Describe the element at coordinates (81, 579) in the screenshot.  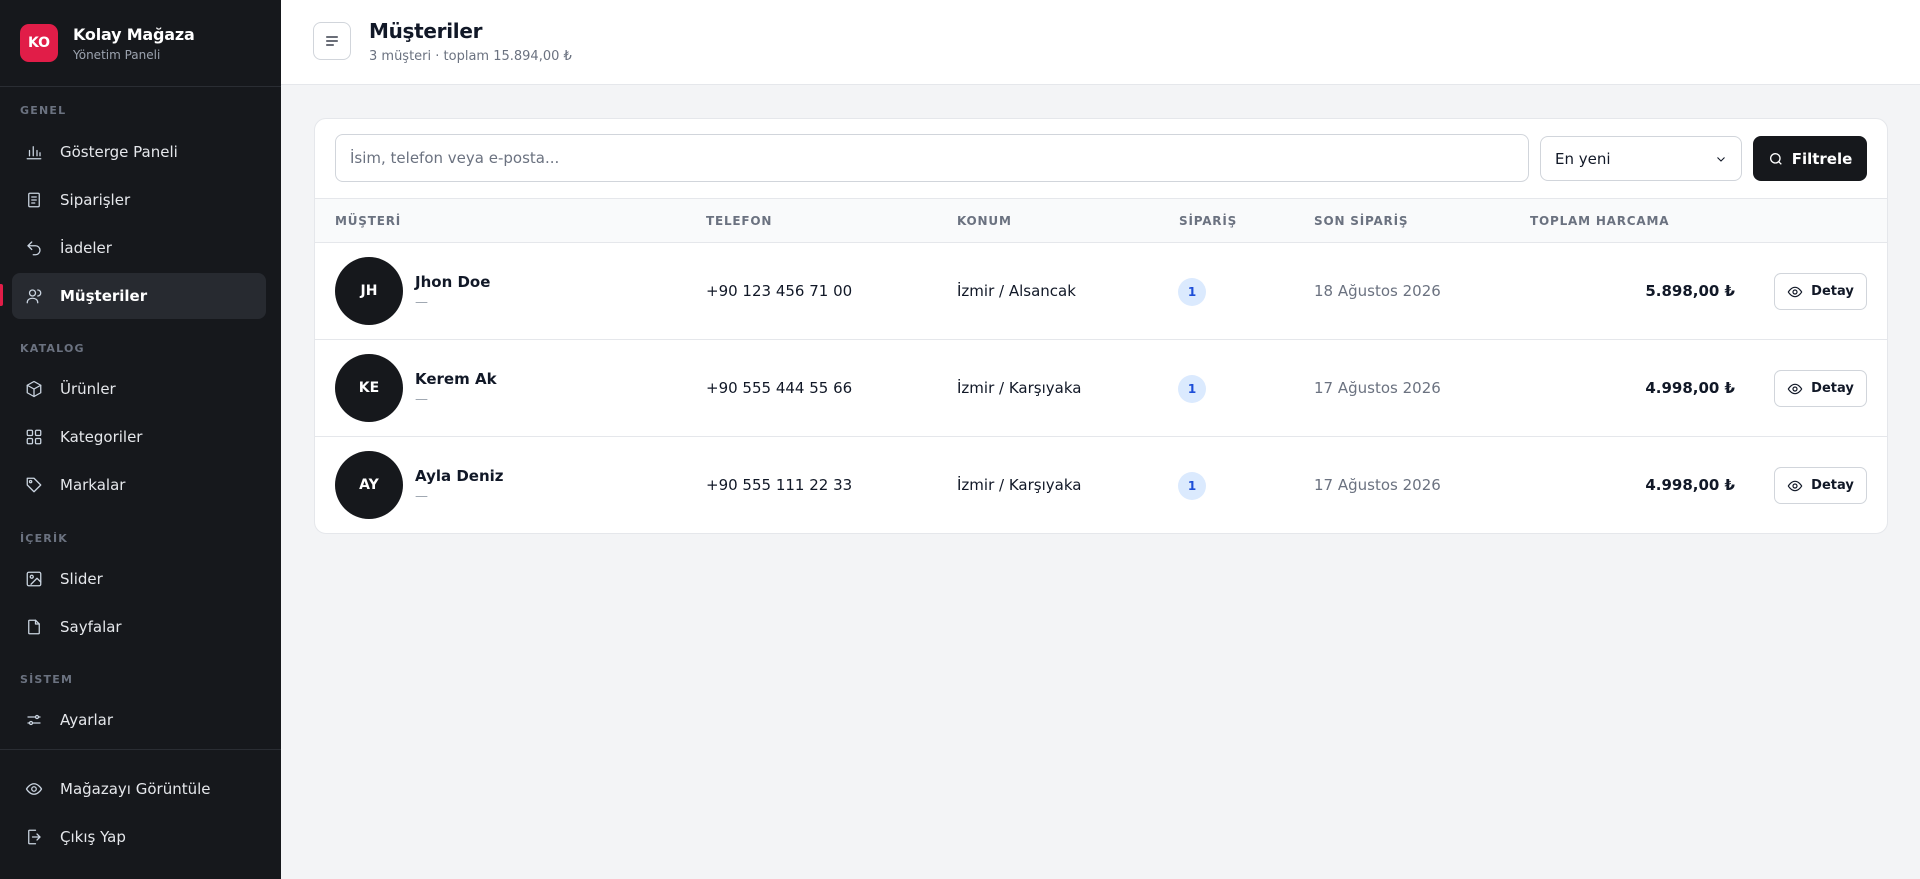
I see `sidebar-item-label: Slider` at that location.